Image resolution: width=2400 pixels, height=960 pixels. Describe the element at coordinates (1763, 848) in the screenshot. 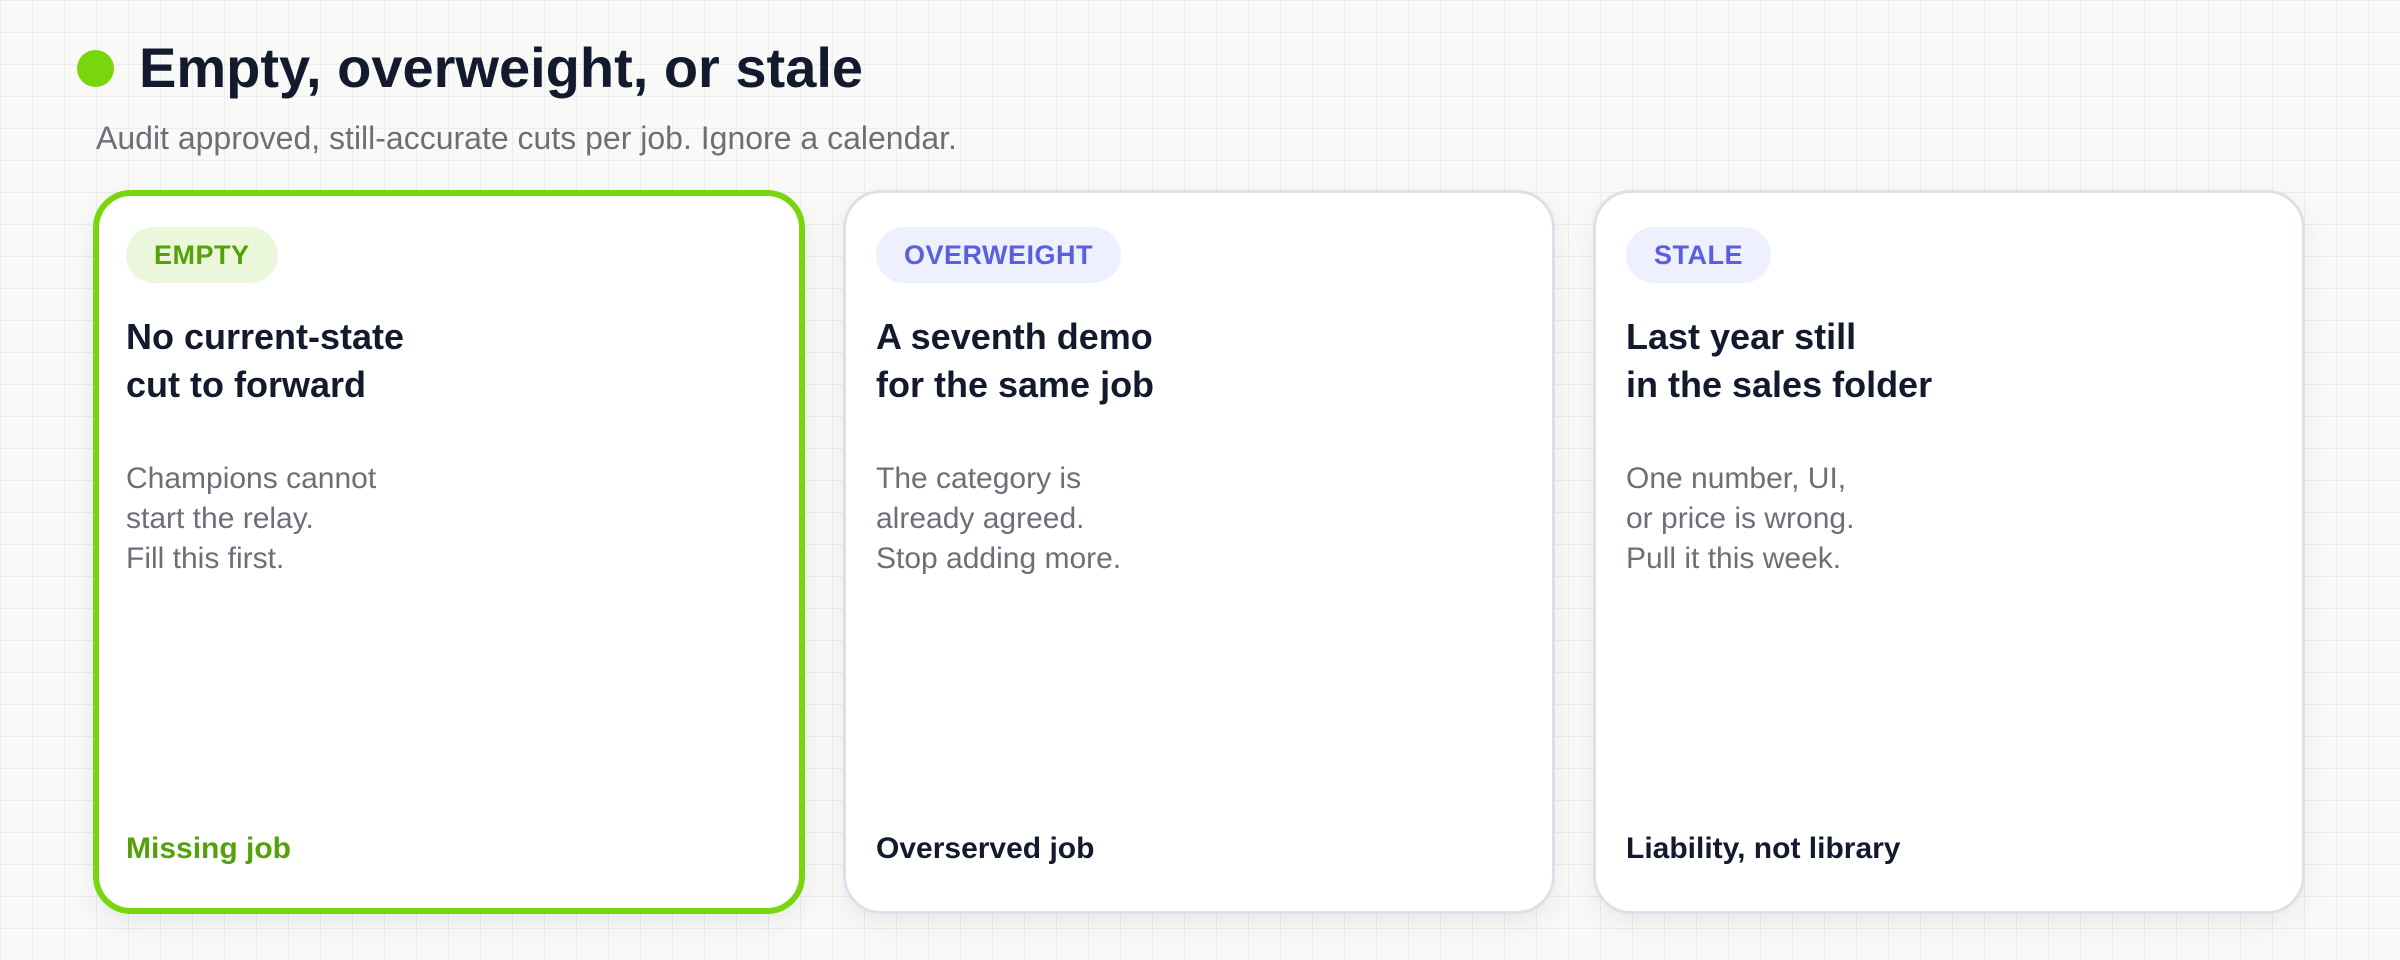

I see `card-footer: Liability, not library` at that location.